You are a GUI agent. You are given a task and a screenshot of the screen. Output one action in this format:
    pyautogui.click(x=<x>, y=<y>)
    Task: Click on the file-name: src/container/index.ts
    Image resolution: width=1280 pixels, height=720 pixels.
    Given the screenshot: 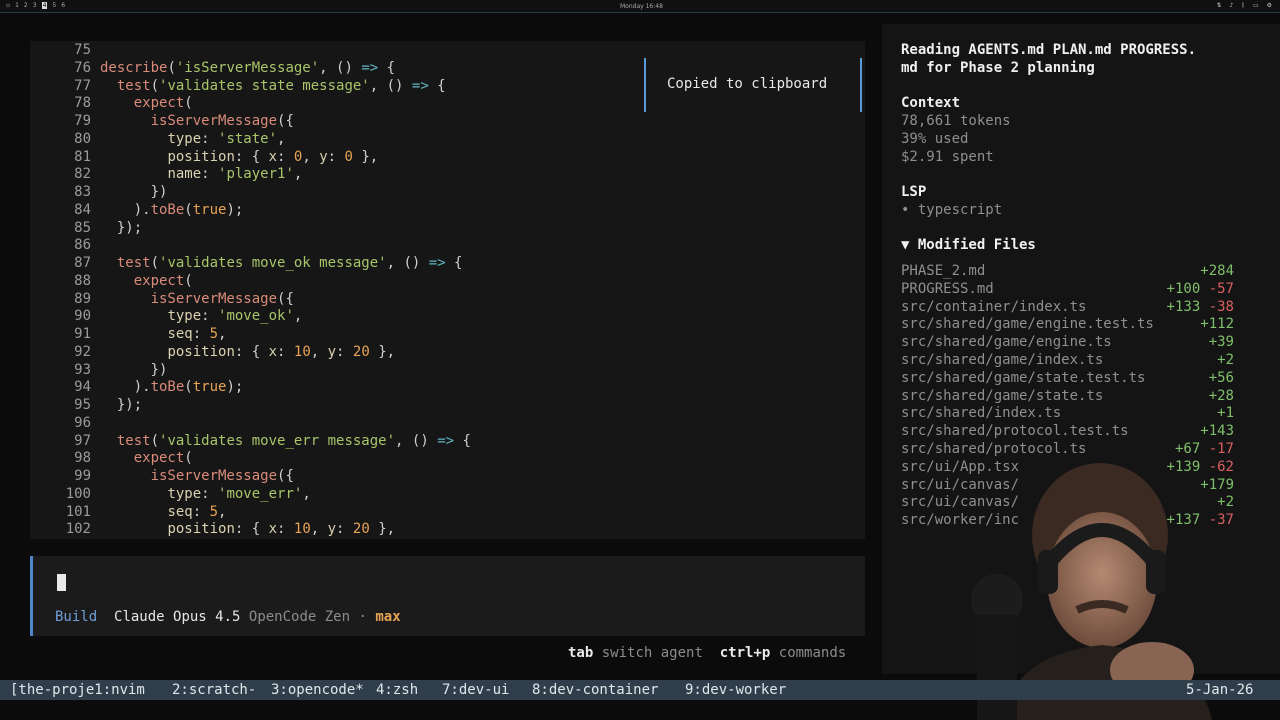 What is the action you would take?
    pyautogui.click(x=994, y=306)
    